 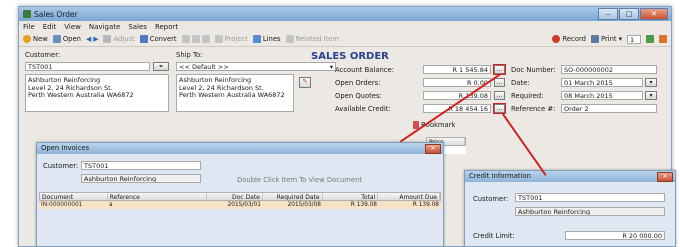 I want to click on ci-customer-name: Ashburton Reinforcing, so click(x=590, y=211).